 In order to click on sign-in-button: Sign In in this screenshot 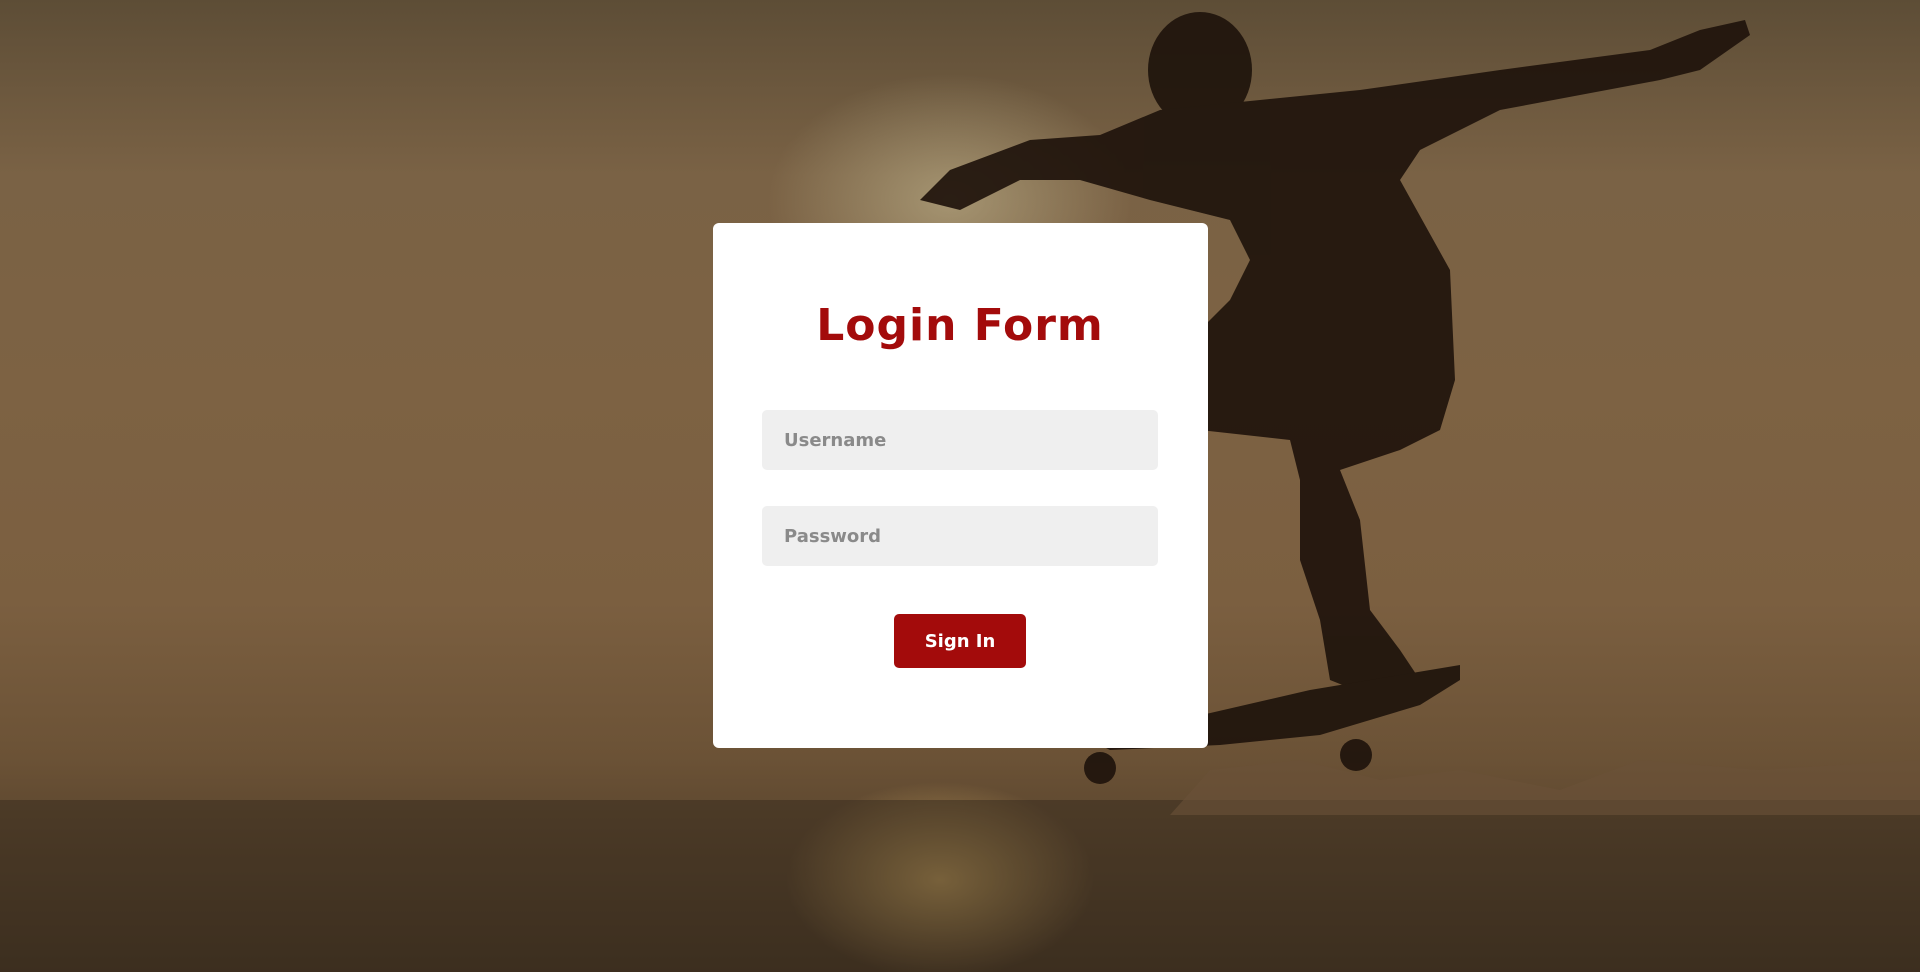, I will do `click(960, 641)`.